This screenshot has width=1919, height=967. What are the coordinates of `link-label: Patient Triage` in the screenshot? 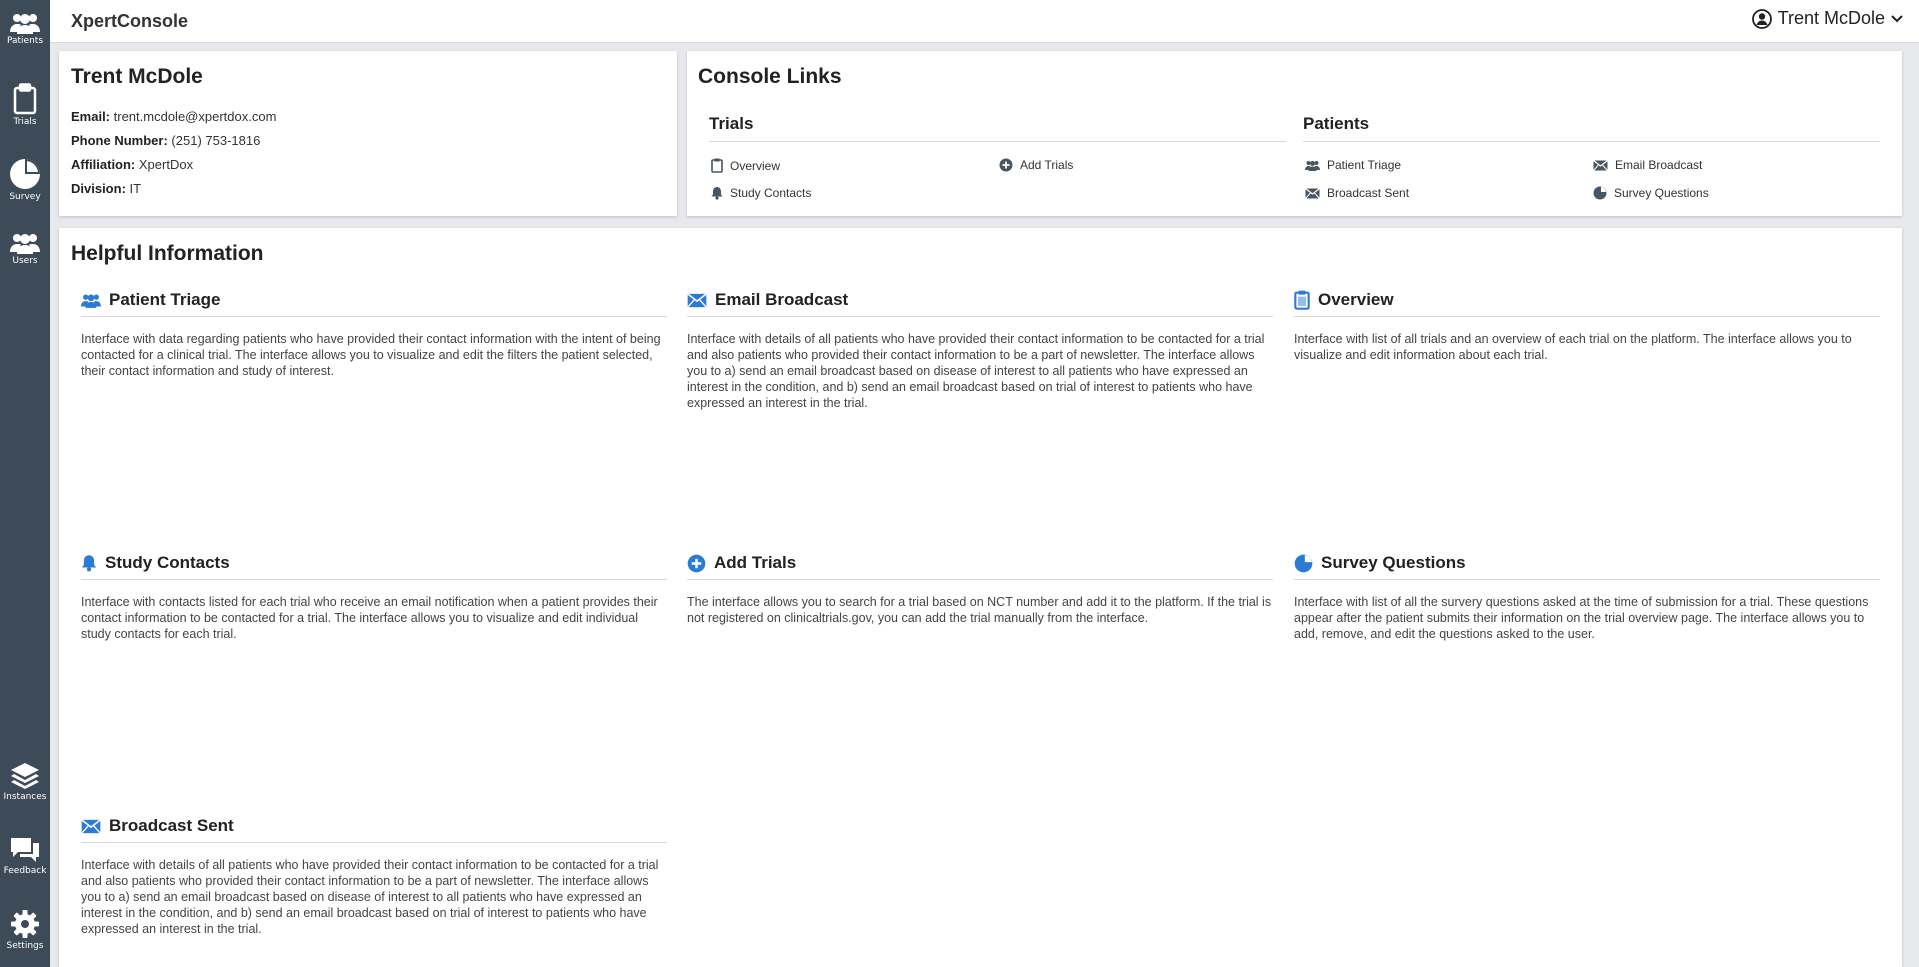 It's located at (1364, 165).